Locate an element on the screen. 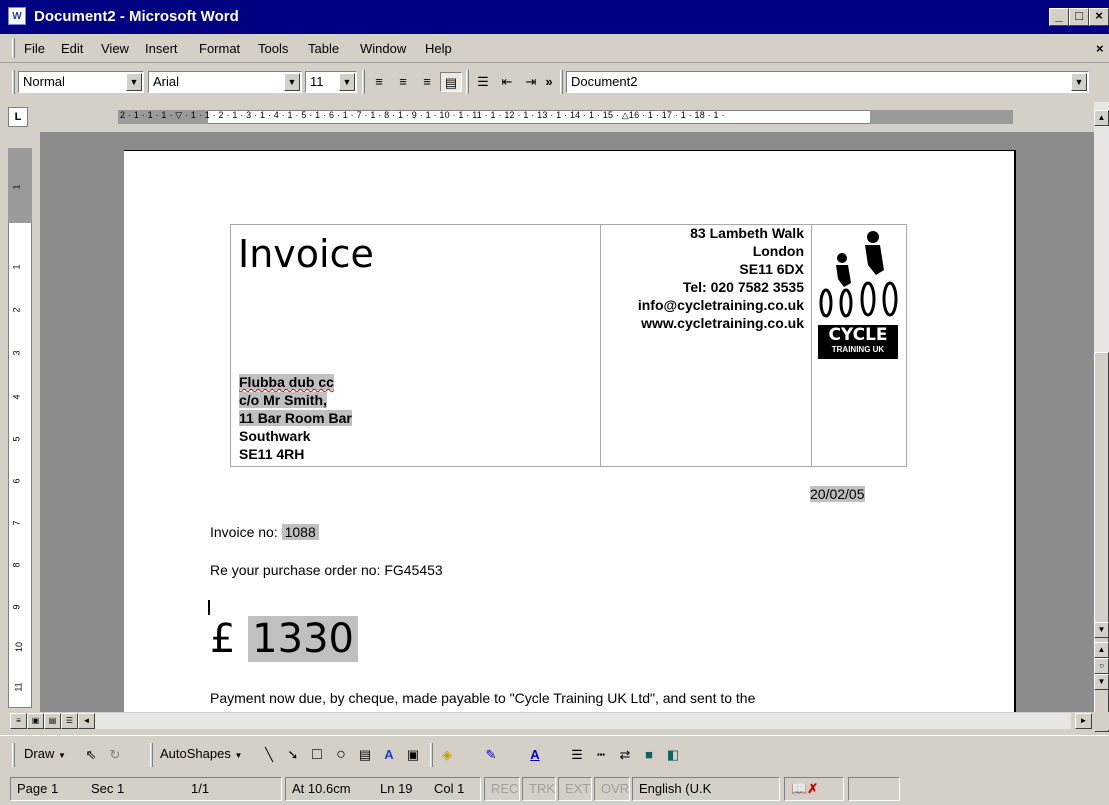  menu-table: Table is located at coordinates (323, 48).